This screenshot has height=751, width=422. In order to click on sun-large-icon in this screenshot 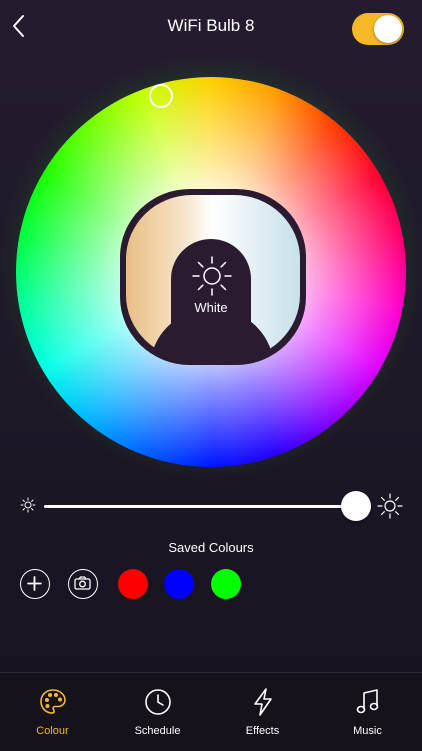, I will do `click(390, 506)`.